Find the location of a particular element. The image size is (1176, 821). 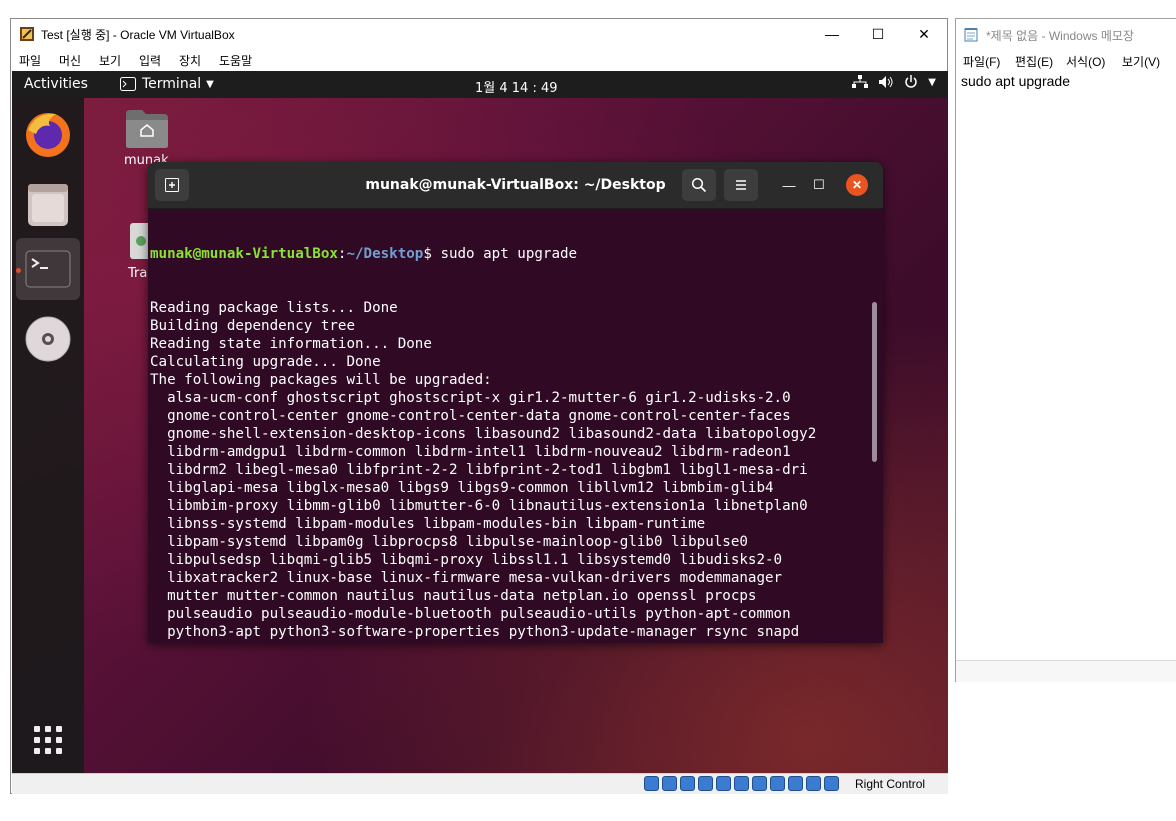

notepad-menu-format: 서식(O) is located at coordinates (1085, 61).